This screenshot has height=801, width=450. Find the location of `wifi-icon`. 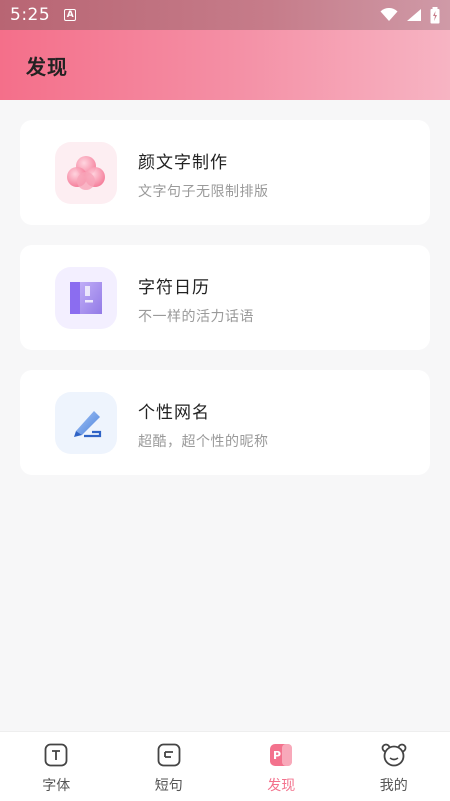

wifi-icon is located at coordinates (389, 14).